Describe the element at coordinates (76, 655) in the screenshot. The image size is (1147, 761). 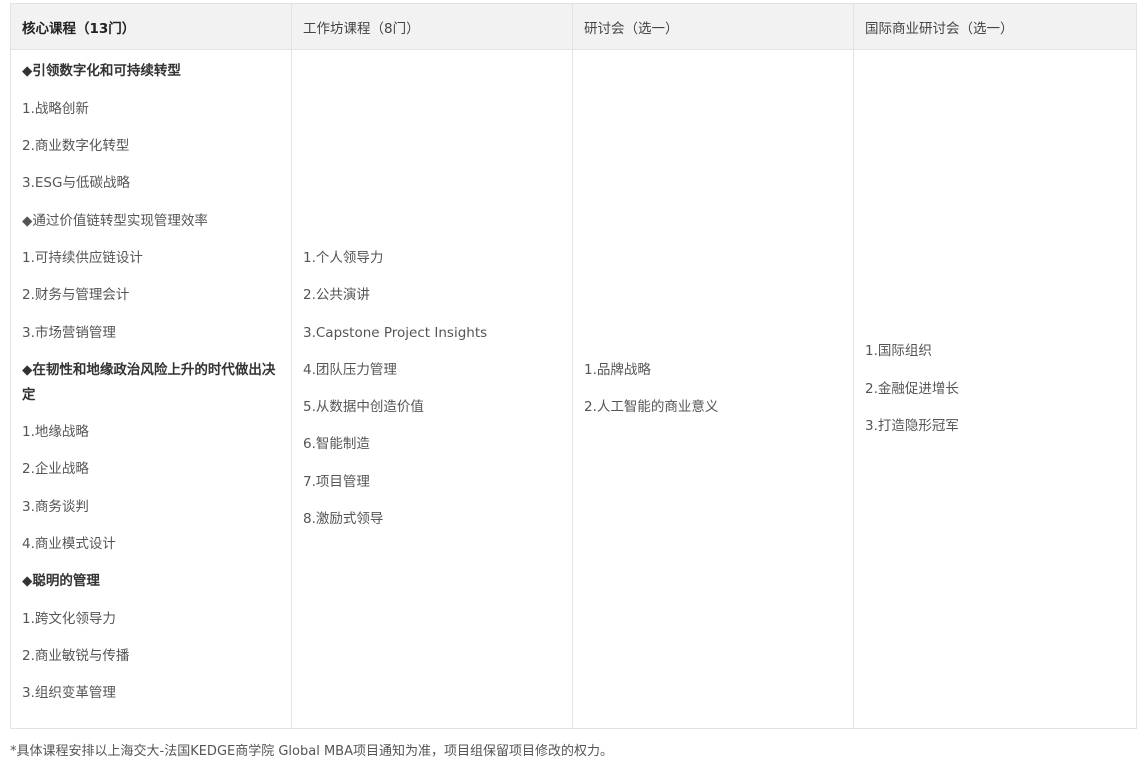
I see `core-course-item: 2.商业敏锐与传播` at that location.